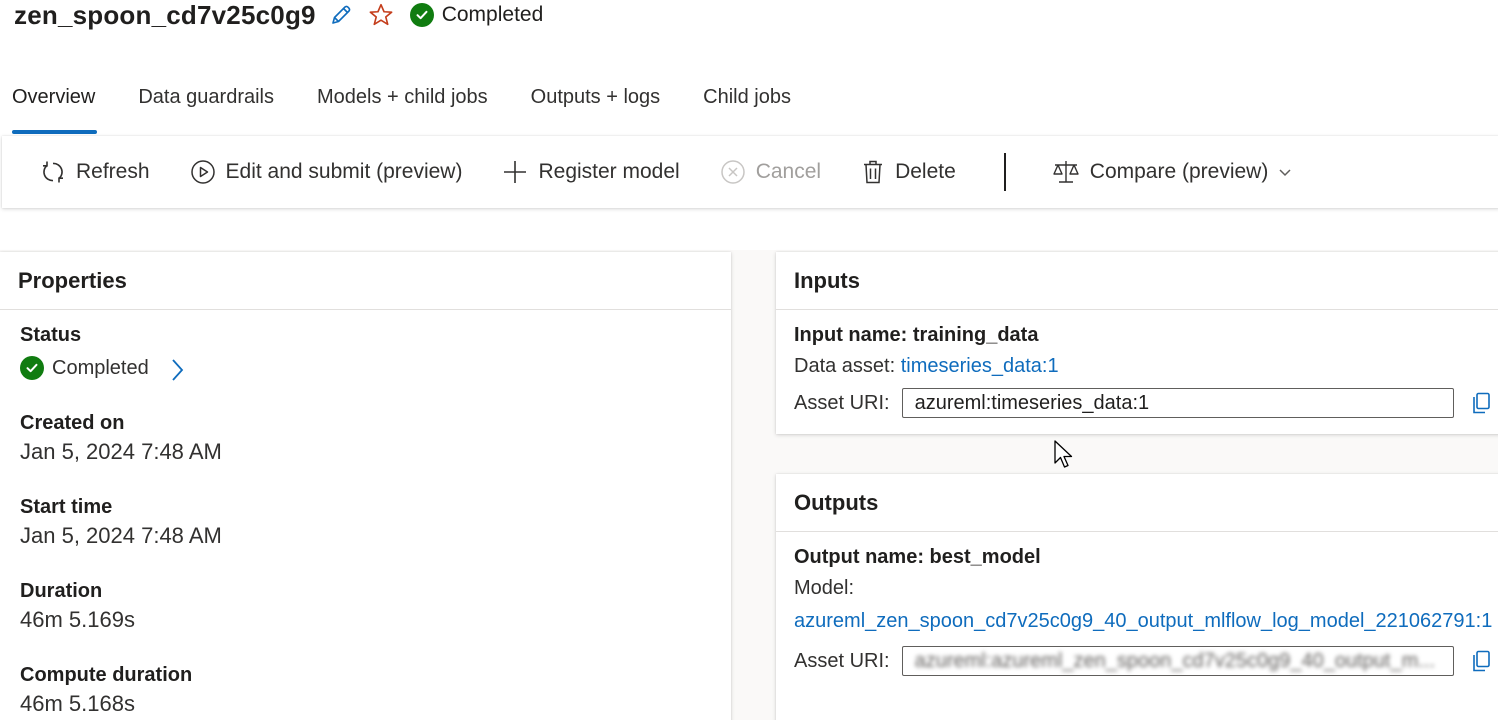 This screenshot has height=720, width=1498. I want to click on cancel-button: Cancel, so click(770, 172).